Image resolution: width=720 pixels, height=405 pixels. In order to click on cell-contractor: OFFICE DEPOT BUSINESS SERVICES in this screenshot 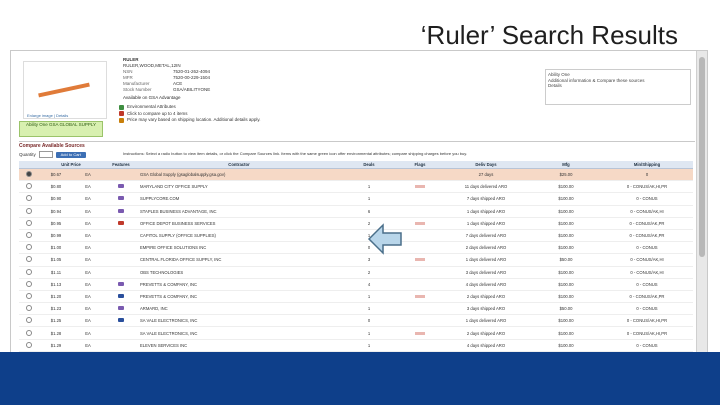, I will do `click(239, 223)`.